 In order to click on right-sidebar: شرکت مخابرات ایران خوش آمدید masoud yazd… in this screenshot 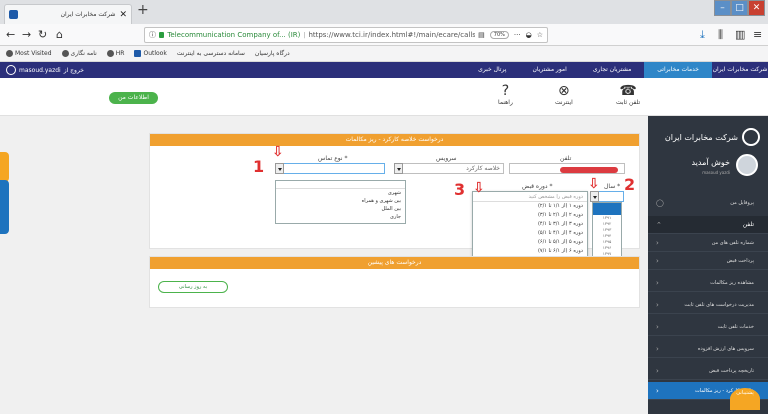, I will do `click(708, 265)`.